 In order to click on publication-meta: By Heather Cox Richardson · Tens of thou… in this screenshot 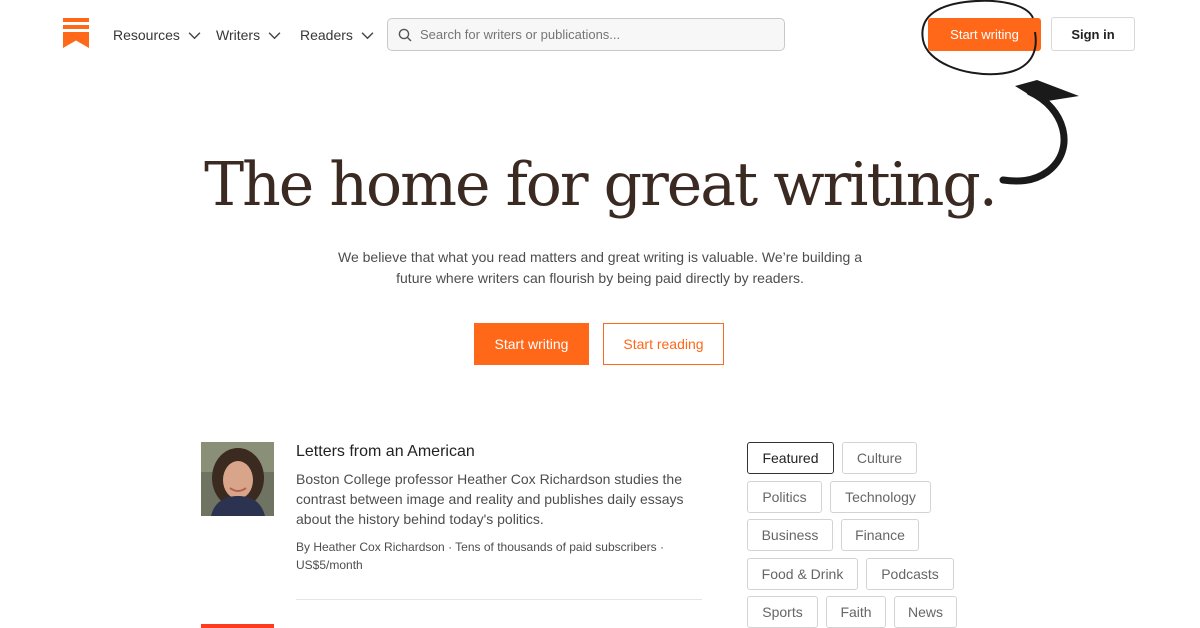, I will do `click(480, 556)`.